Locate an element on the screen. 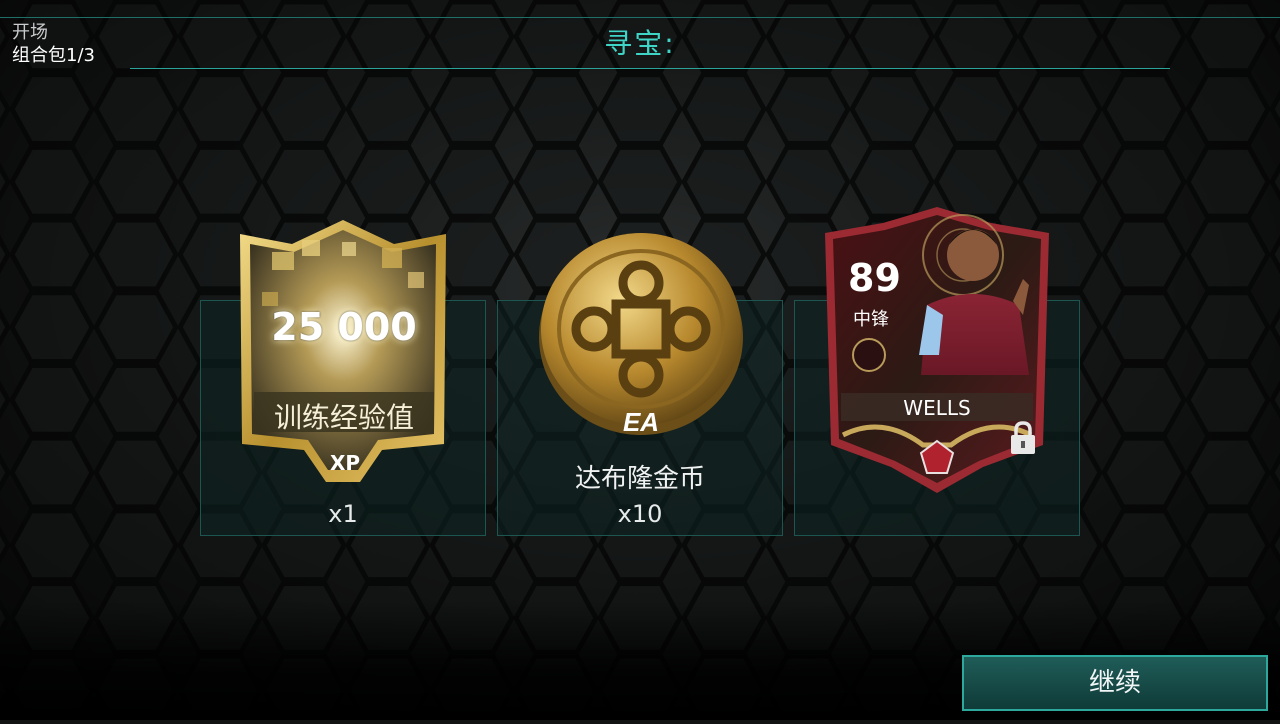  header-bottom-line is located at coordinates (650, 68).